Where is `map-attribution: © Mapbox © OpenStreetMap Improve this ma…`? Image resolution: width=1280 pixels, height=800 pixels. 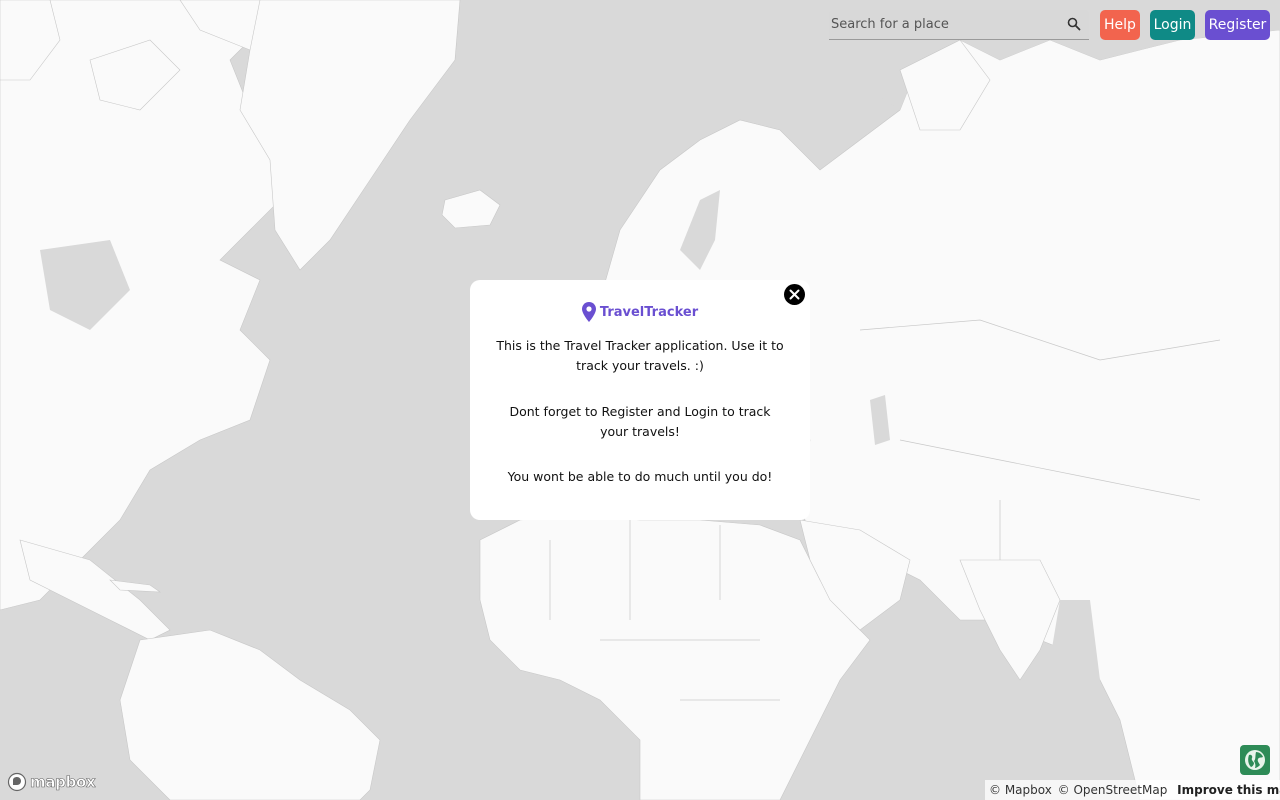 map-attribution: © Mapbox © OpenStreetMap Improve this ma… is located at coordinates (1132, 790).